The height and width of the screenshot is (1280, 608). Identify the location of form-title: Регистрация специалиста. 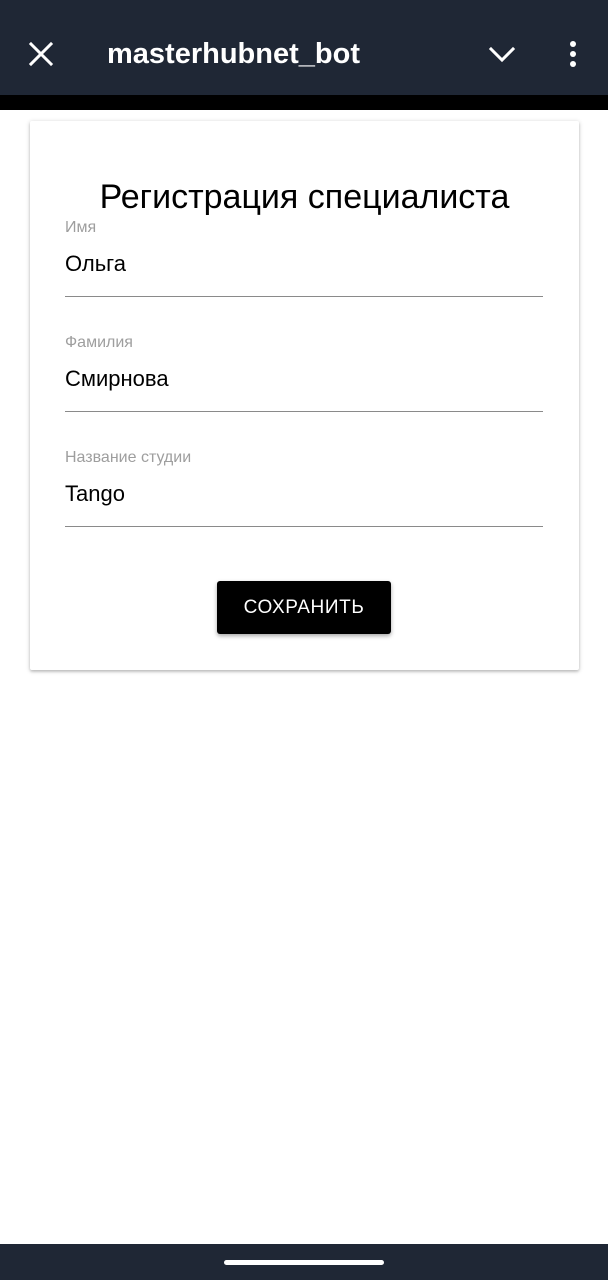
(304, 197).